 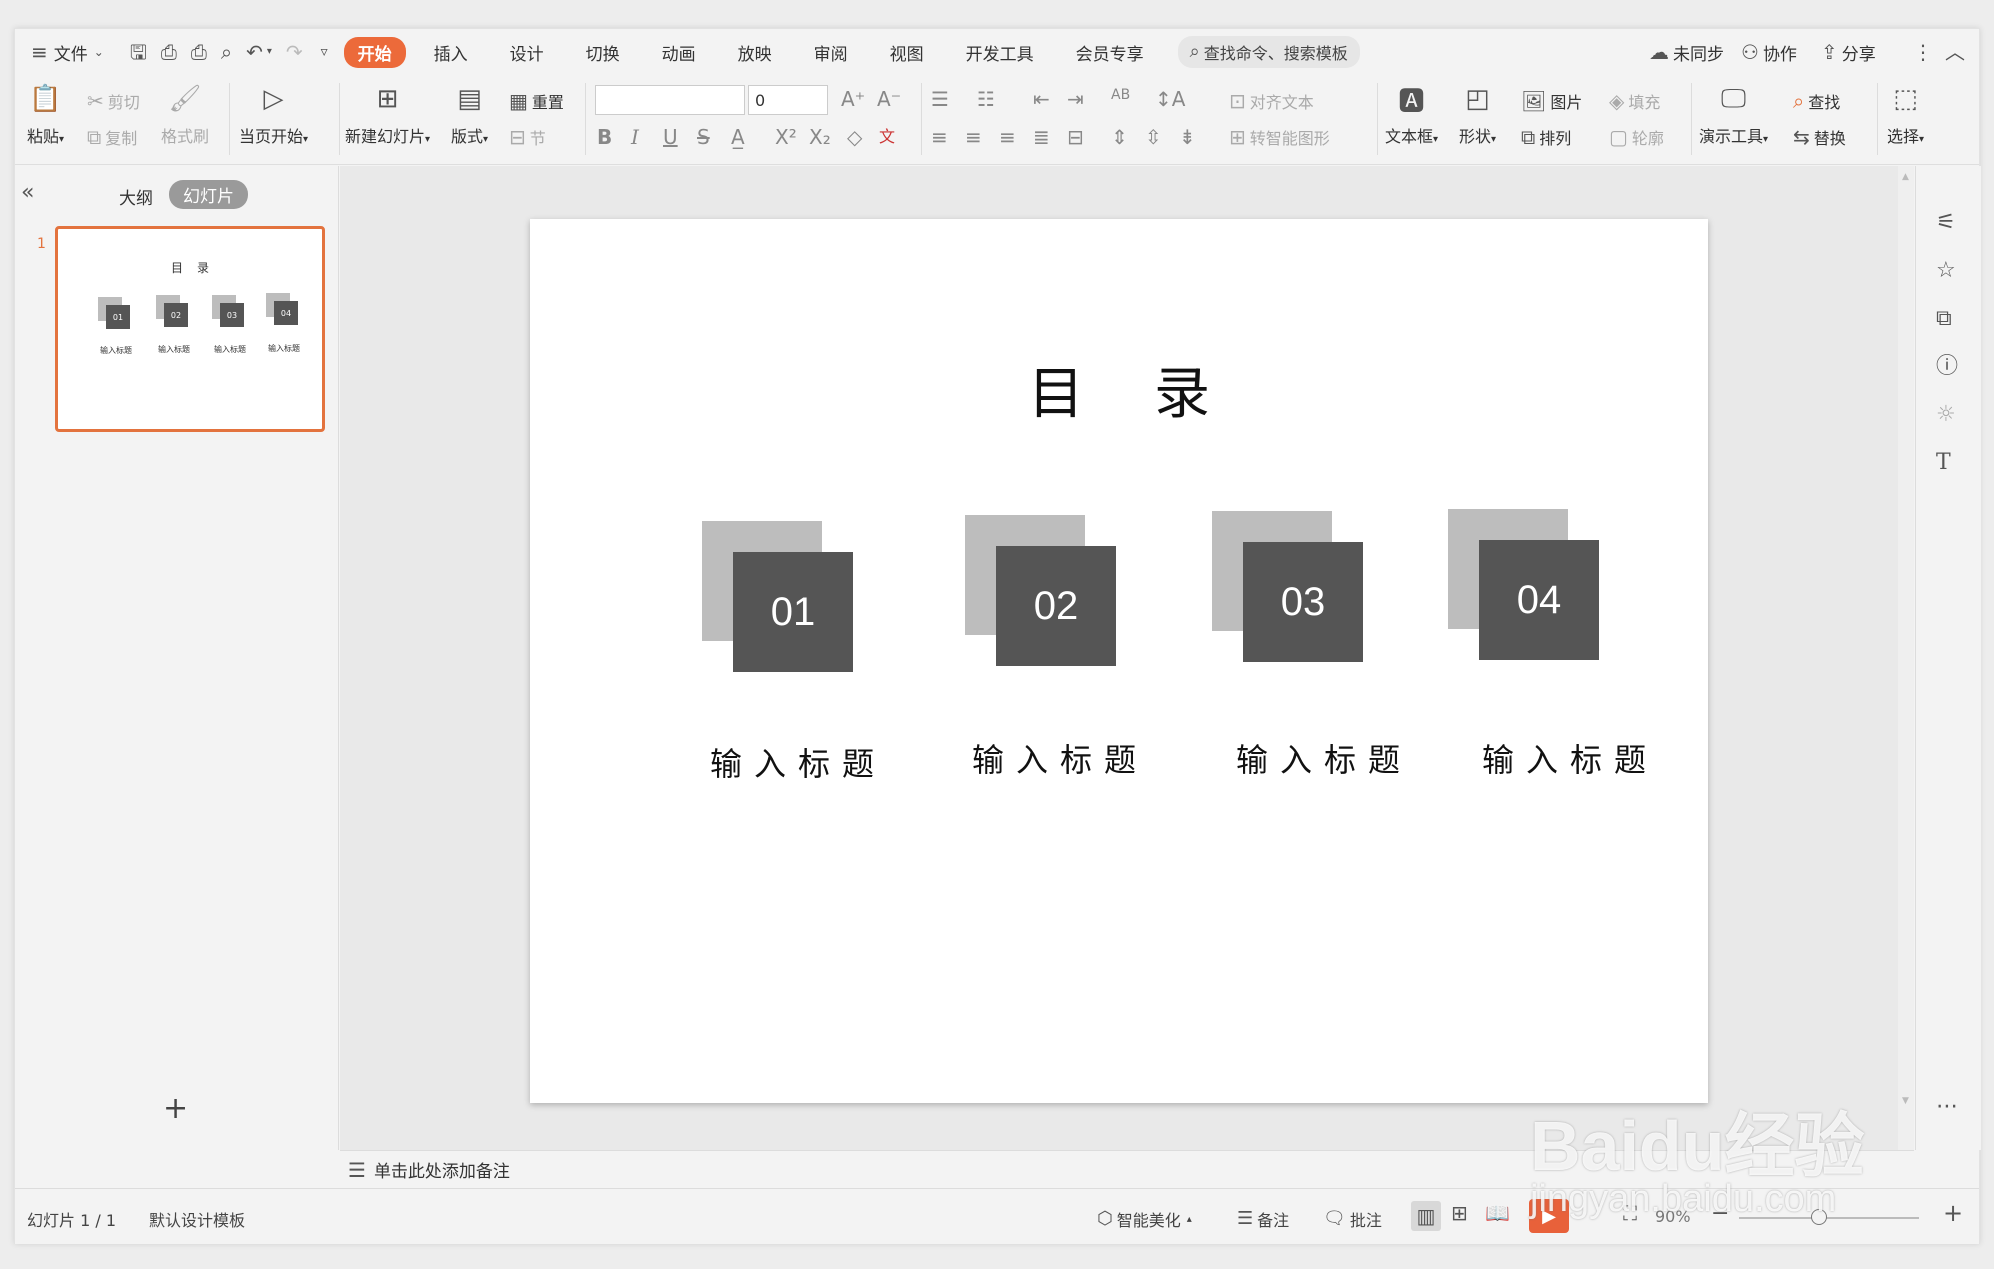 What do you see at coordinates (603, 52) in the screenshot?
I see `tab-transition: 切换` at bounding box center [603, 52].